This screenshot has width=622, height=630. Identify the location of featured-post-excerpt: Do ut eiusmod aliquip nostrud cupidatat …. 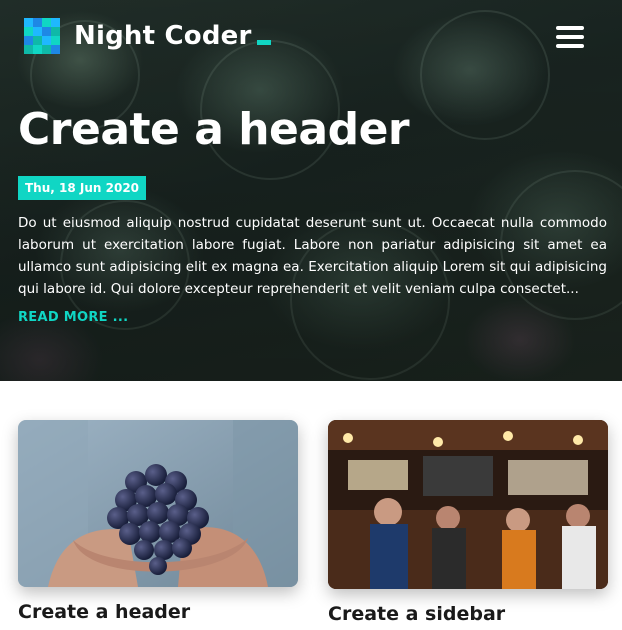
(312, 256).